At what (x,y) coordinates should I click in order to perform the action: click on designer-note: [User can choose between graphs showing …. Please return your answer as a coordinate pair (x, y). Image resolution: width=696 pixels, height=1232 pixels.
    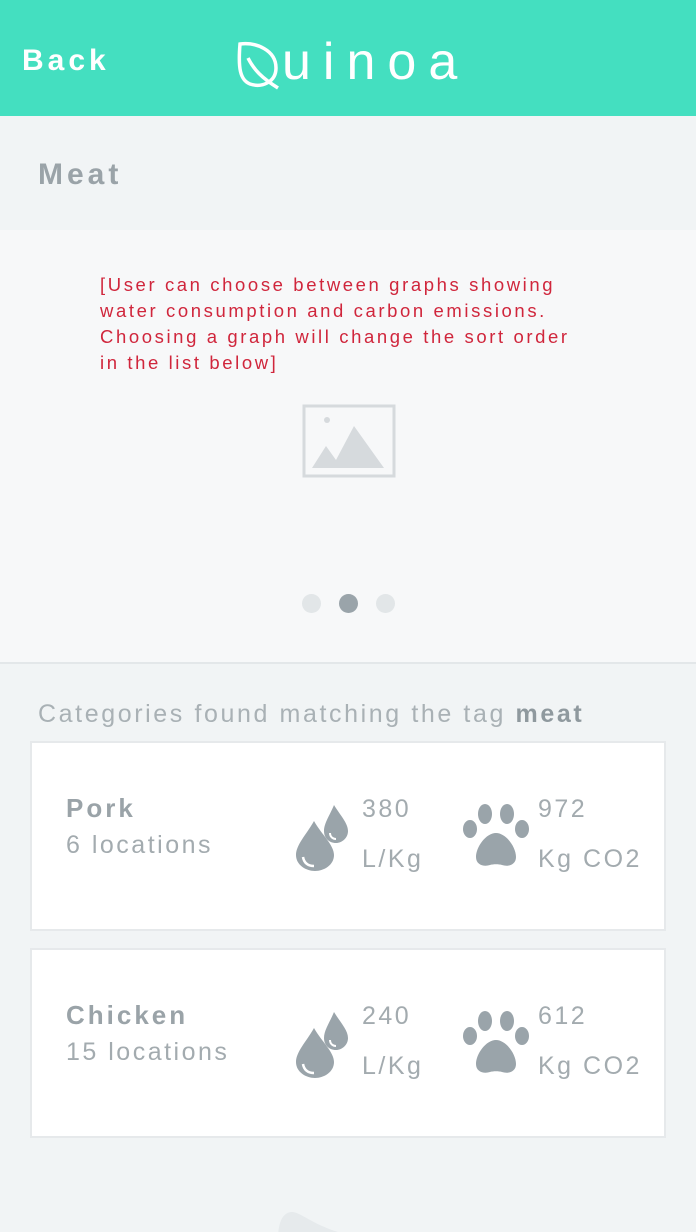
    Looking at the image, I should click on (335, 323).